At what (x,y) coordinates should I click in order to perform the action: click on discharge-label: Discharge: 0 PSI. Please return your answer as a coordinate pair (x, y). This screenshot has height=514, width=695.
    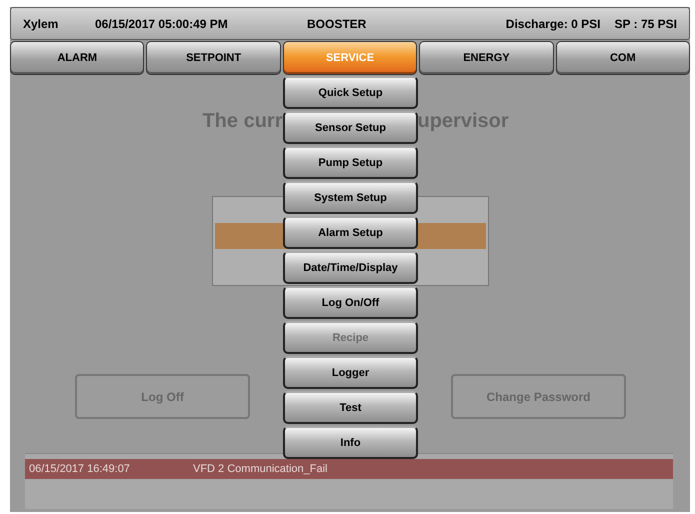
    Looking at the image, I should click on (553, 23).